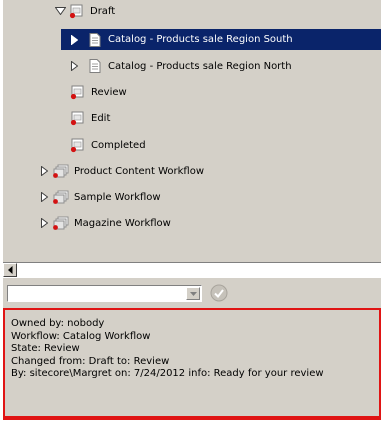 The width and height of the screenshot is (385, 423). I want to click on tree-item-catalog-north: Catalog - Products sale Region North, so click(221, 66).